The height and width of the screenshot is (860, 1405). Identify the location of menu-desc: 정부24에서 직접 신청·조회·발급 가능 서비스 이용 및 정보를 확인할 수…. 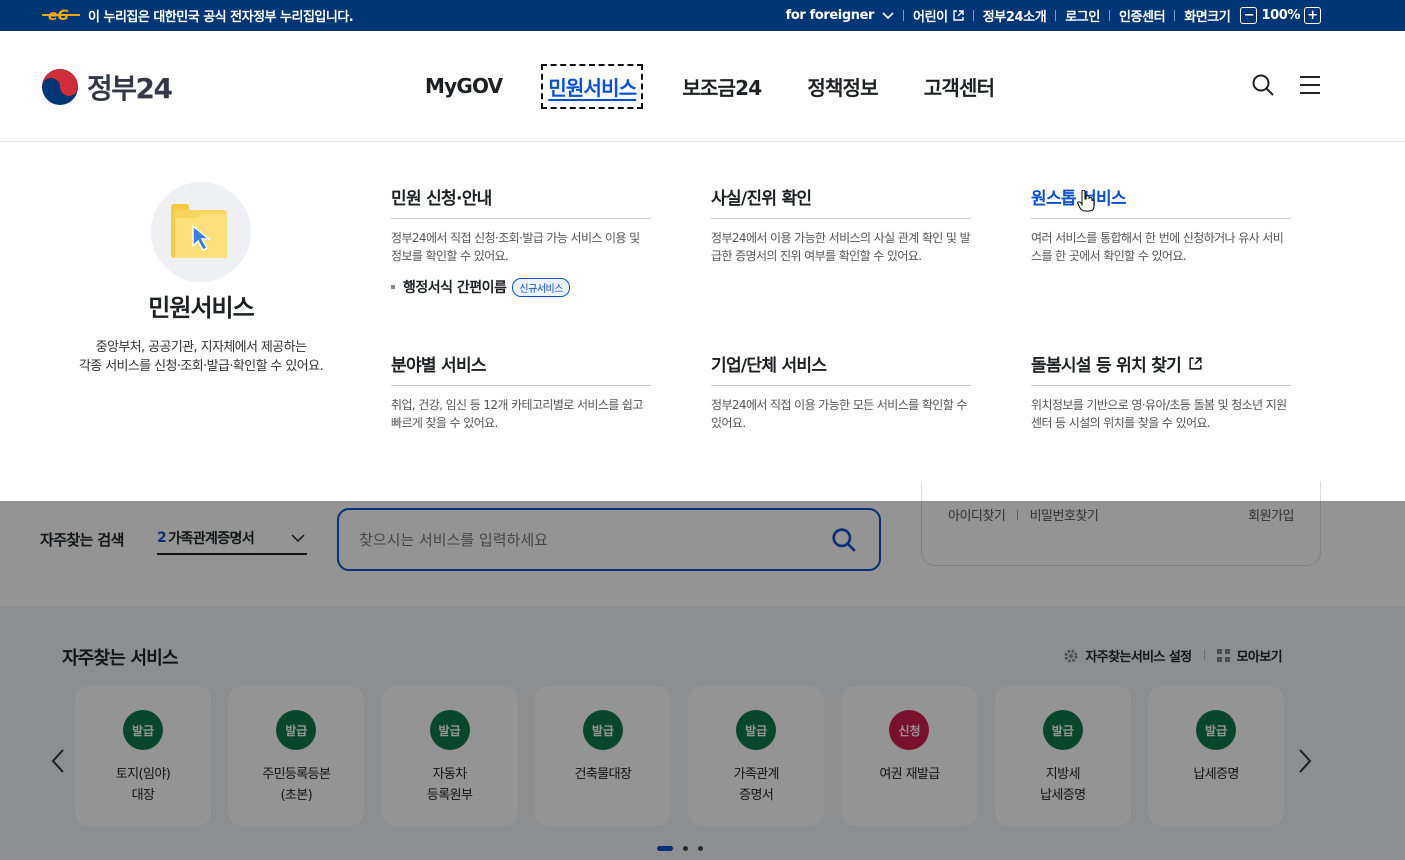
(515, 247).